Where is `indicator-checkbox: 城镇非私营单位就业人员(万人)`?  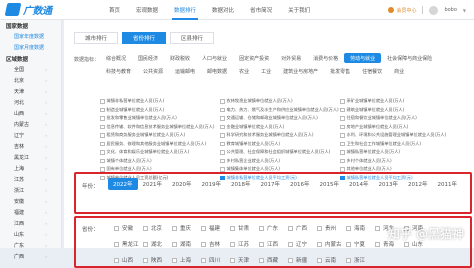 indicator-checkbox: 城镇非私营单位就业人员(万人) is located at coordinates (160, 101).